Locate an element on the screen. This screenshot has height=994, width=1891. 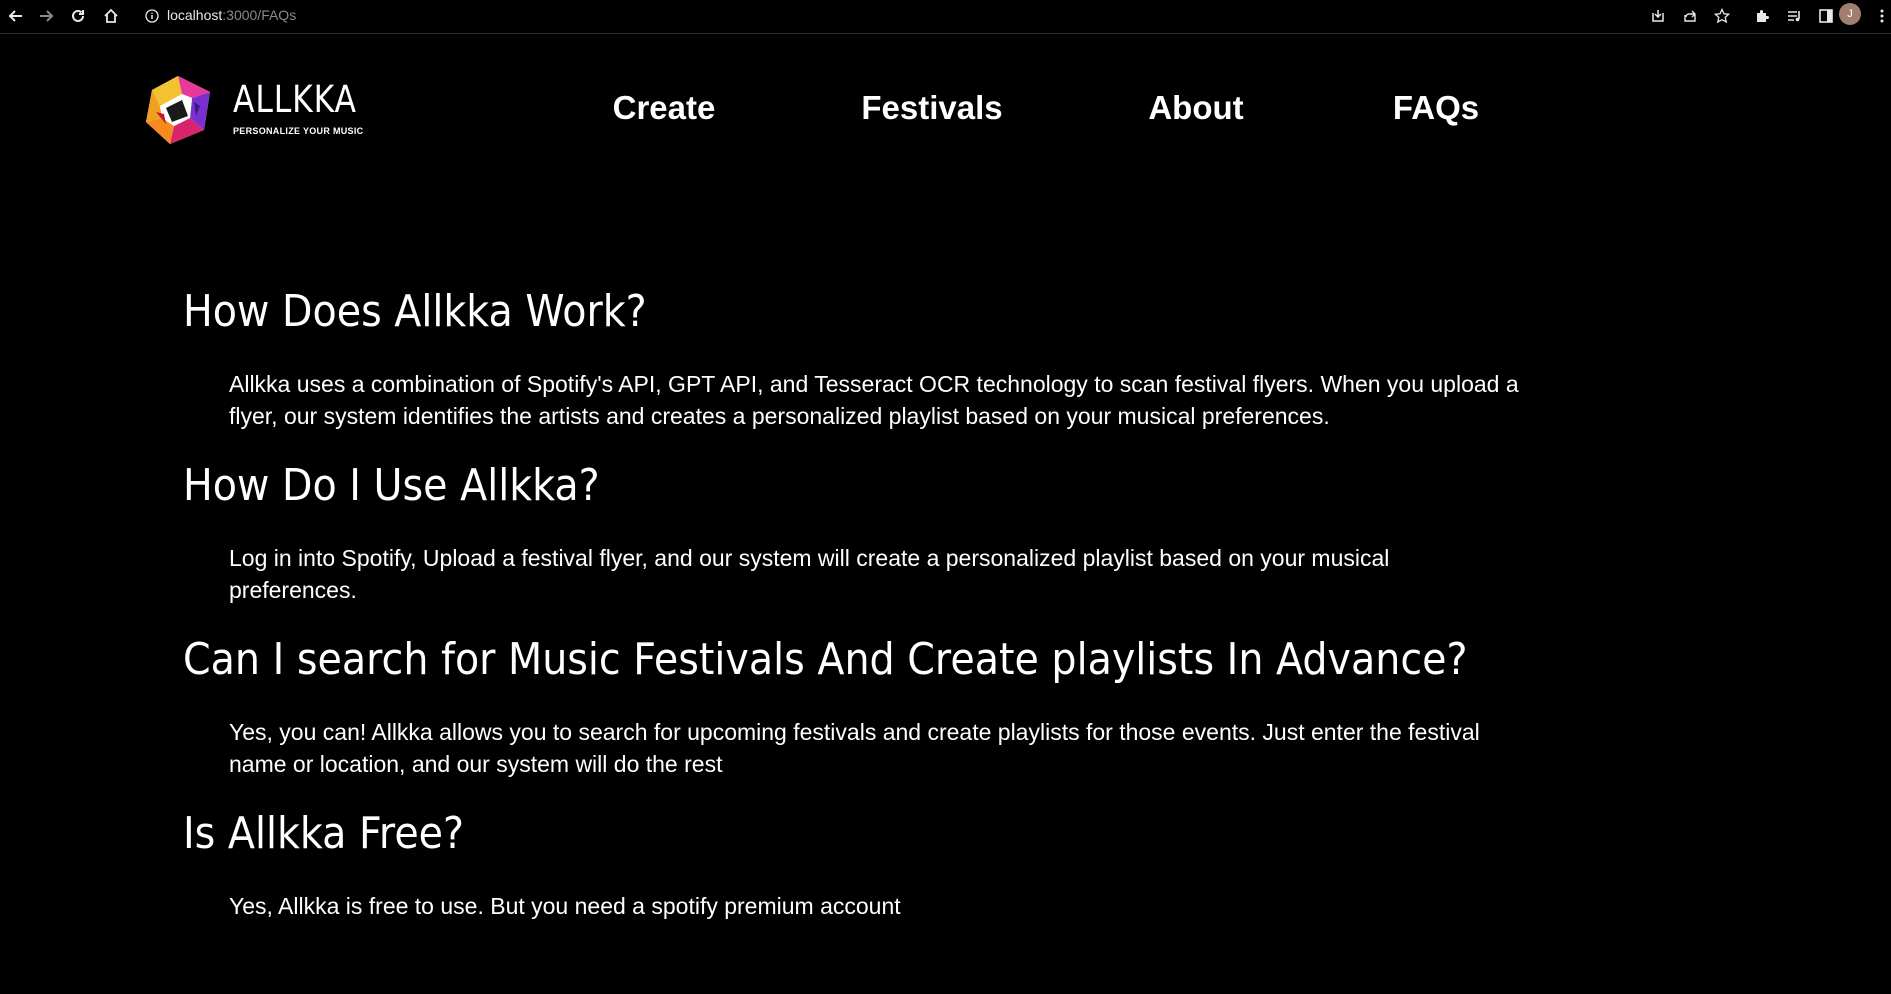
forward-arrow-icon is located at coordinates (46, 16).